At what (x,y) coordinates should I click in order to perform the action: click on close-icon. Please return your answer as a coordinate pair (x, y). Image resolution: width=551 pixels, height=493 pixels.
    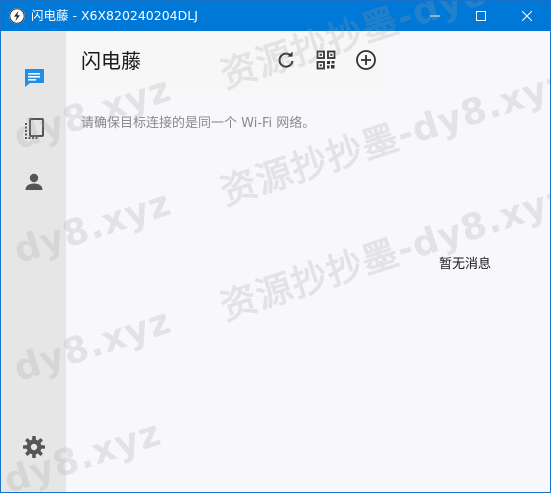
    Looking at the image, I should click on (527, 16).